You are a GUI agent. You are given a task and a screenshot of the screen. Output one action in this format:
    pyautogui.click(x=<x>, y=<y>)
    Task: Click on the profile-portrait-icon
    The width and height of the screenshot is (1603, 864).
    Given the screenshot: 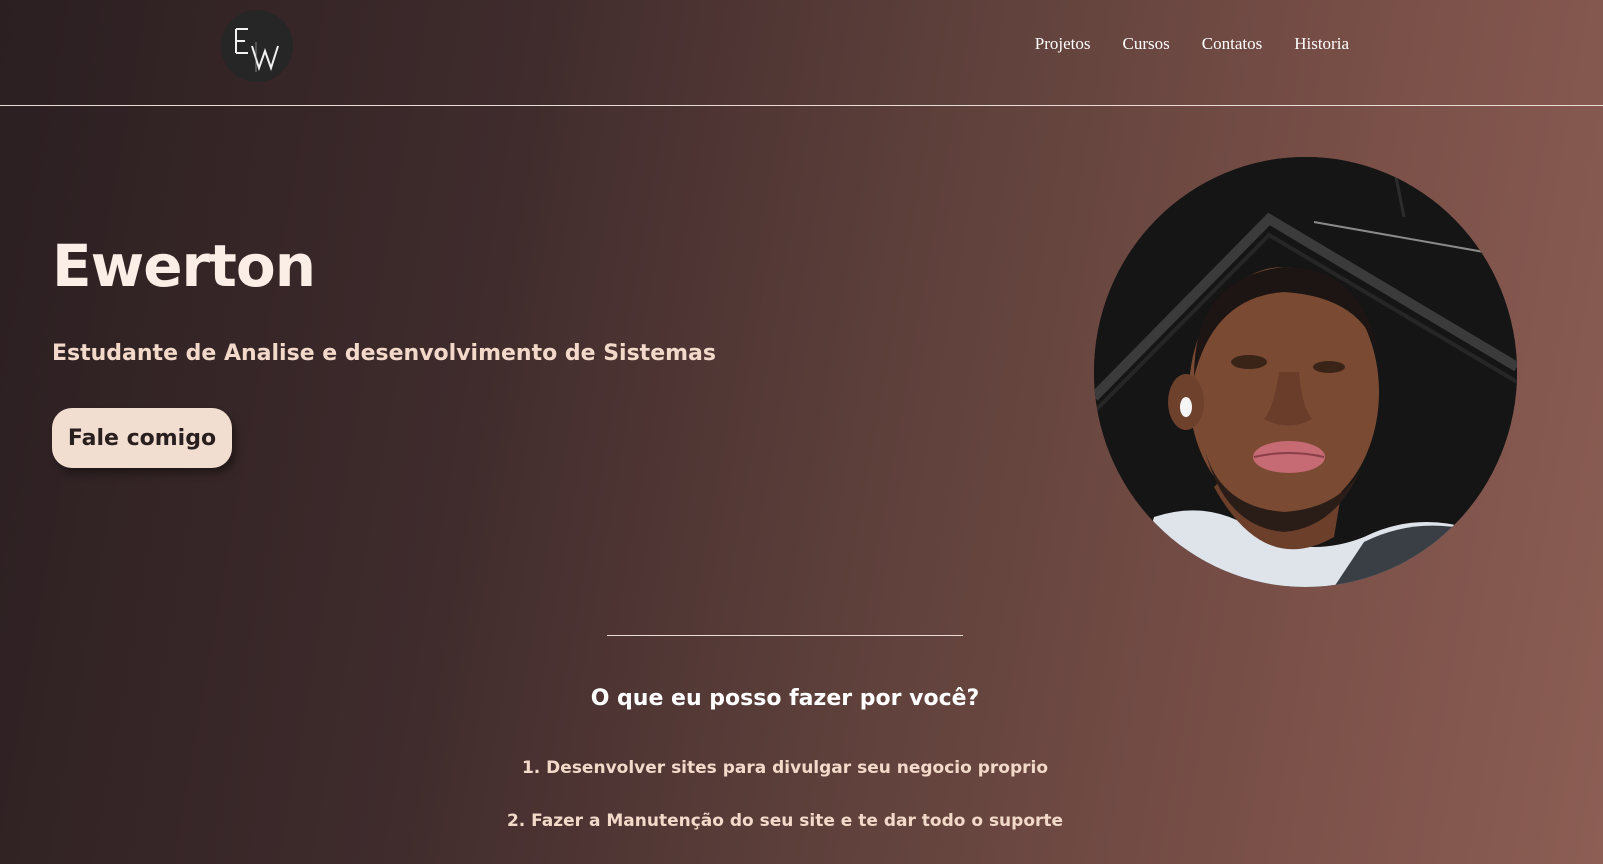 What is the action you would take?
    pyautogui.click(x=1305, y=372)
    